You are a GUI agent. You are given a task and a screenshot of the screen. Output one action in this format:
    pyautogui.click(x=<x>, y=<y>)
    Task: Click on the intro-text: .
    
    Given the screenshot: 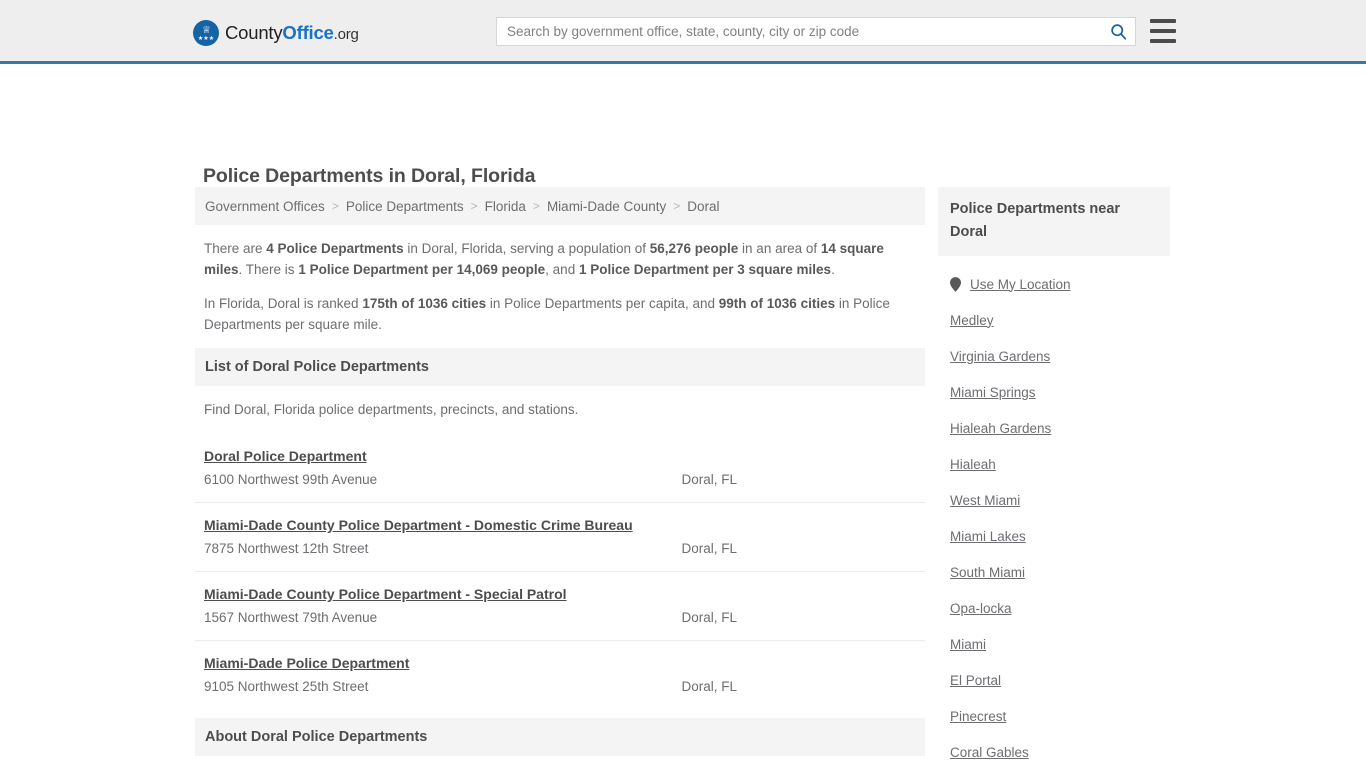 What is the action you would take?
    pyautogui.click(x=833, y=269)
    